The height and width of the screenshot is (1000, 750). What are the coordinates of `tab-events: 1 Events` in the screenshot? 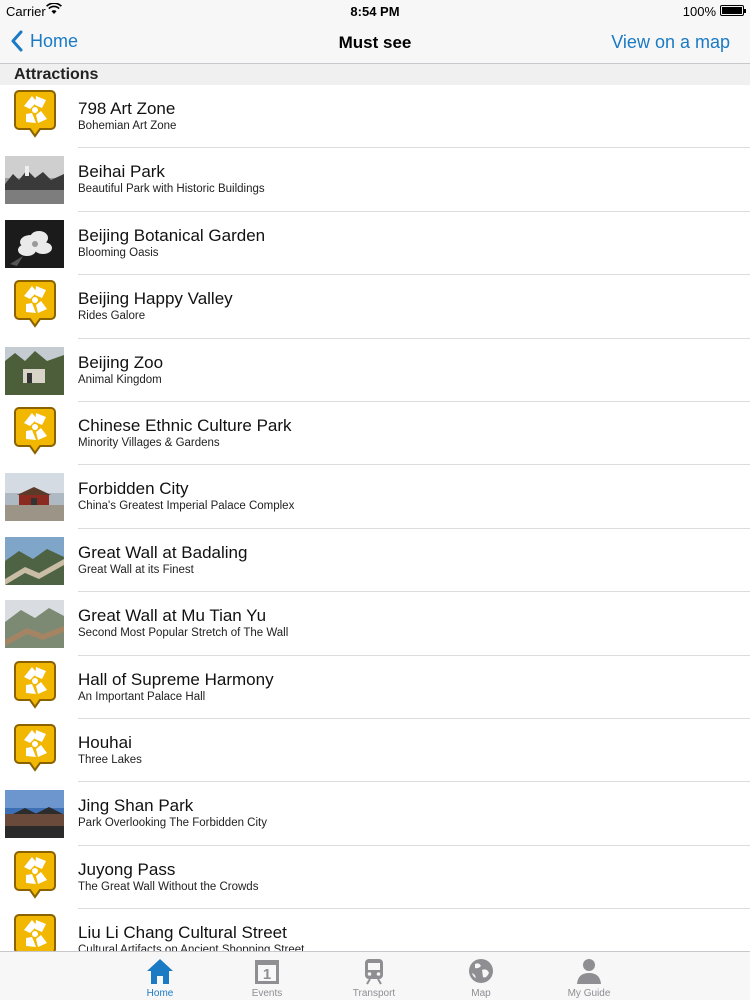 It's located at (267, 976).